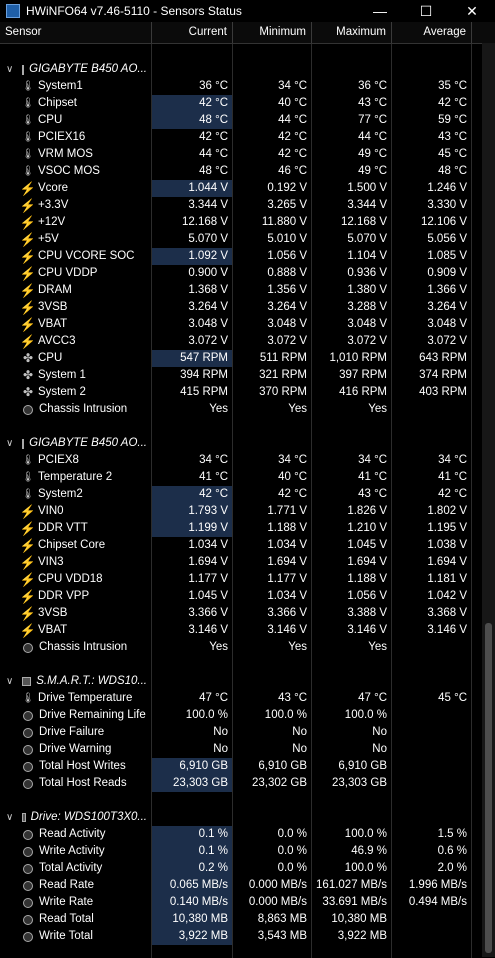 The image size is (495, 958). I want to click on minimum-value: 42 °C, so click(272, 154).